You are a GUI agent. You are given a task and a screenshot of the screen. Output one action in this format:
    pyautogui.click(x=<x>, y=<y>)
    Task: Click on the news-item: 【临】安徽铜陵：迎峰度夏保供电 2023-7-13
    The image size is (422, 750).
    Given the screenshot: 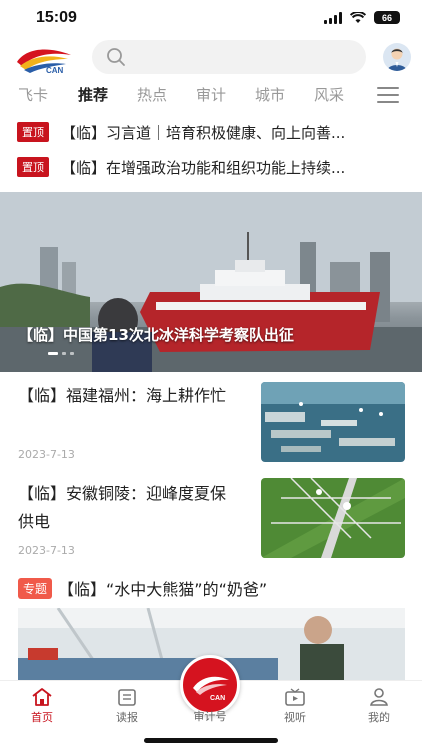 What is the action you would take?
    pyautogui.click(x=211, y=527)
    